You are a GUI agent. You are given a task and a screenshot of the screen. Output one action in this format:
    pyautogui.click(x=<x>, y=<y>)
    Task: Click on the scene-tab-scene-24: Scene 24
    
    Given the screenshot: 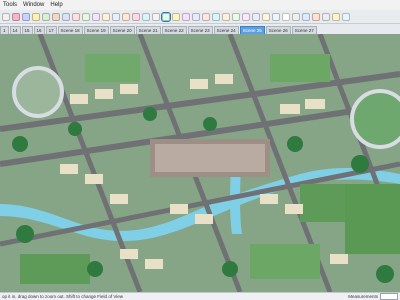 What is the action you would take?
    pyautogui.click(x=226, y=30)
    